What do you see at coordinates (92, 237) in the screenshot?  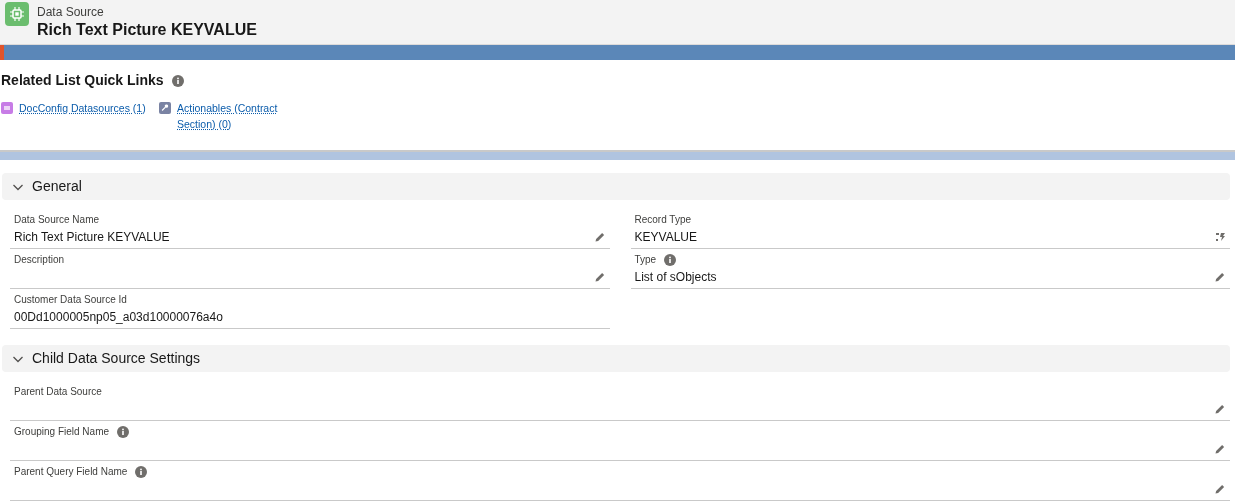 I see `field-value: Rich Text Picture KEYVALUE` at bounding box center [92, 237].